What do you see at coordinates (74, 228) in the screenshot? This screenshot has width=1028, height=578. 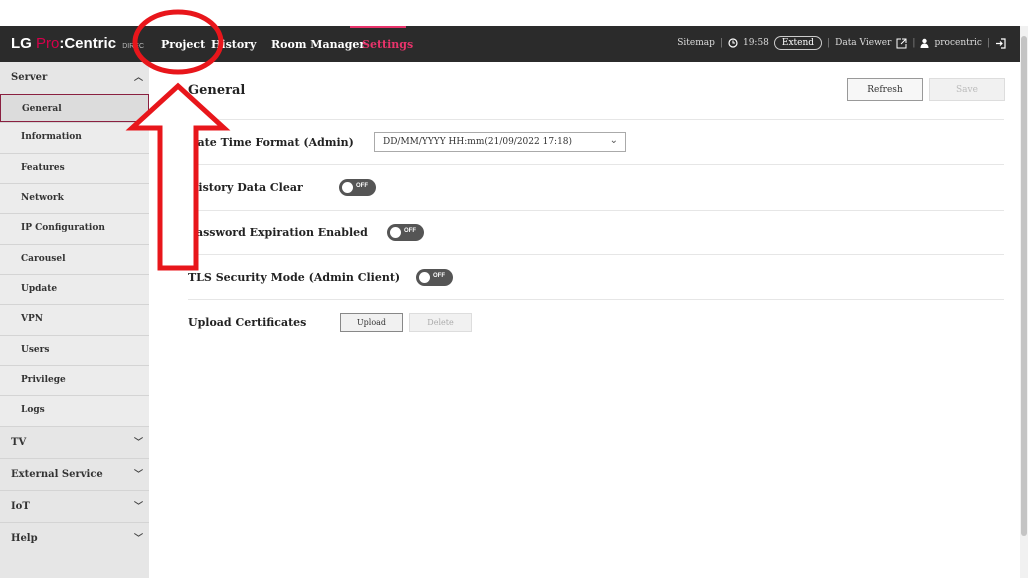 I see `sidebar-item-ip-configuration: IP Configuration` at bounding box center [74, 228].